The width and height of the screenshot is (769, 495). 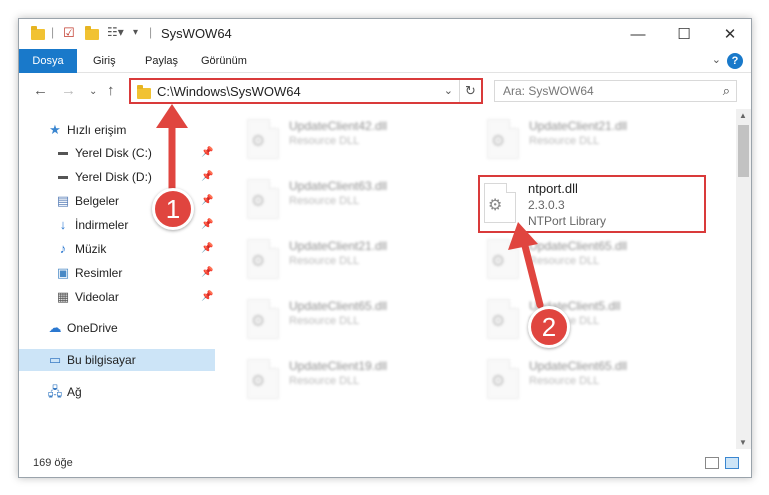 I want to click on file-item: ⚙ UpdateClient42.dll Resource DLL, so click(x=356, y=138).